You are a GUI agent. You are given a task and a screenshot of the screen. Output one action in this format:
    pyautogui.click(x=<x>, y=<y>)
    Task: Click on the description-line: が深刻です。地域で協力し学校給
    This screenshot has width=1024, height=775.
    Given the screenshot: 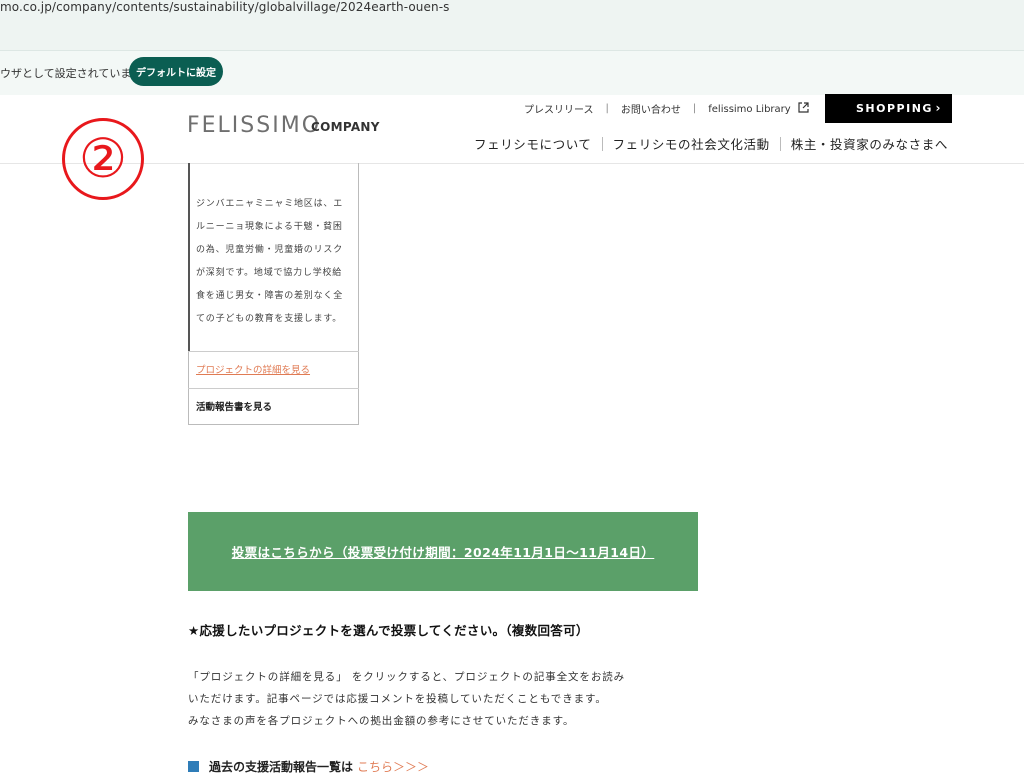 What is the action you would take?
    pyautogui.click(x=269, y=273)
    